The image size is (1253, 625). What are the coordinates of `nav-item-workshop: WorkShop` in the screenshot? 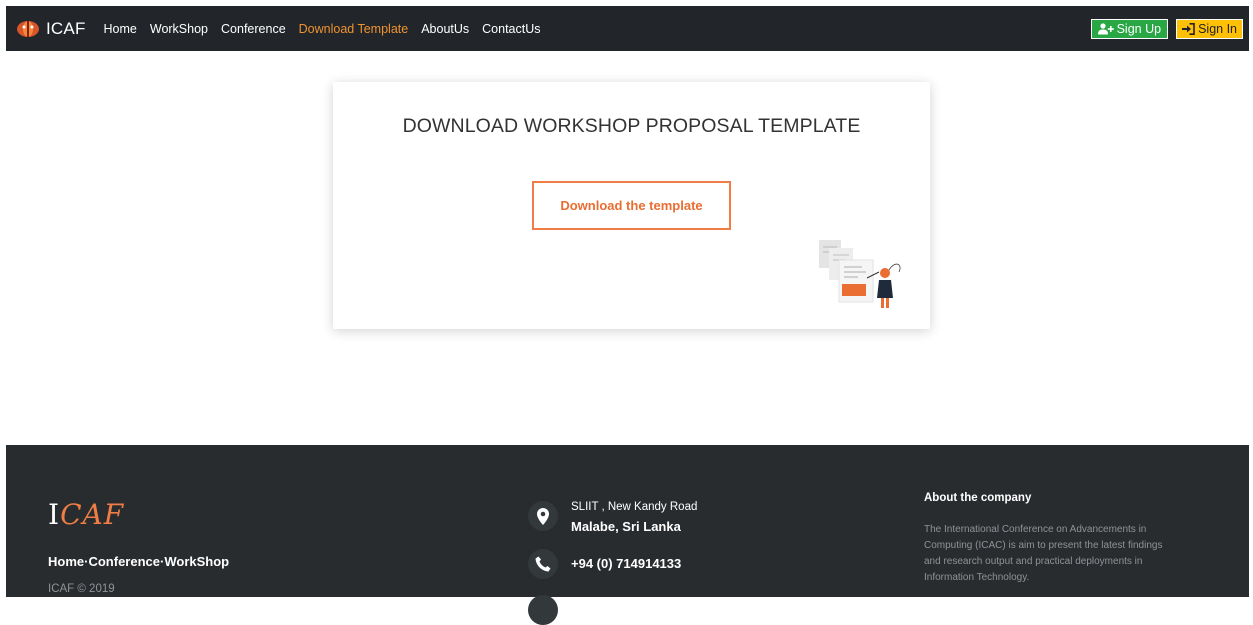 It's located at (179, 29).